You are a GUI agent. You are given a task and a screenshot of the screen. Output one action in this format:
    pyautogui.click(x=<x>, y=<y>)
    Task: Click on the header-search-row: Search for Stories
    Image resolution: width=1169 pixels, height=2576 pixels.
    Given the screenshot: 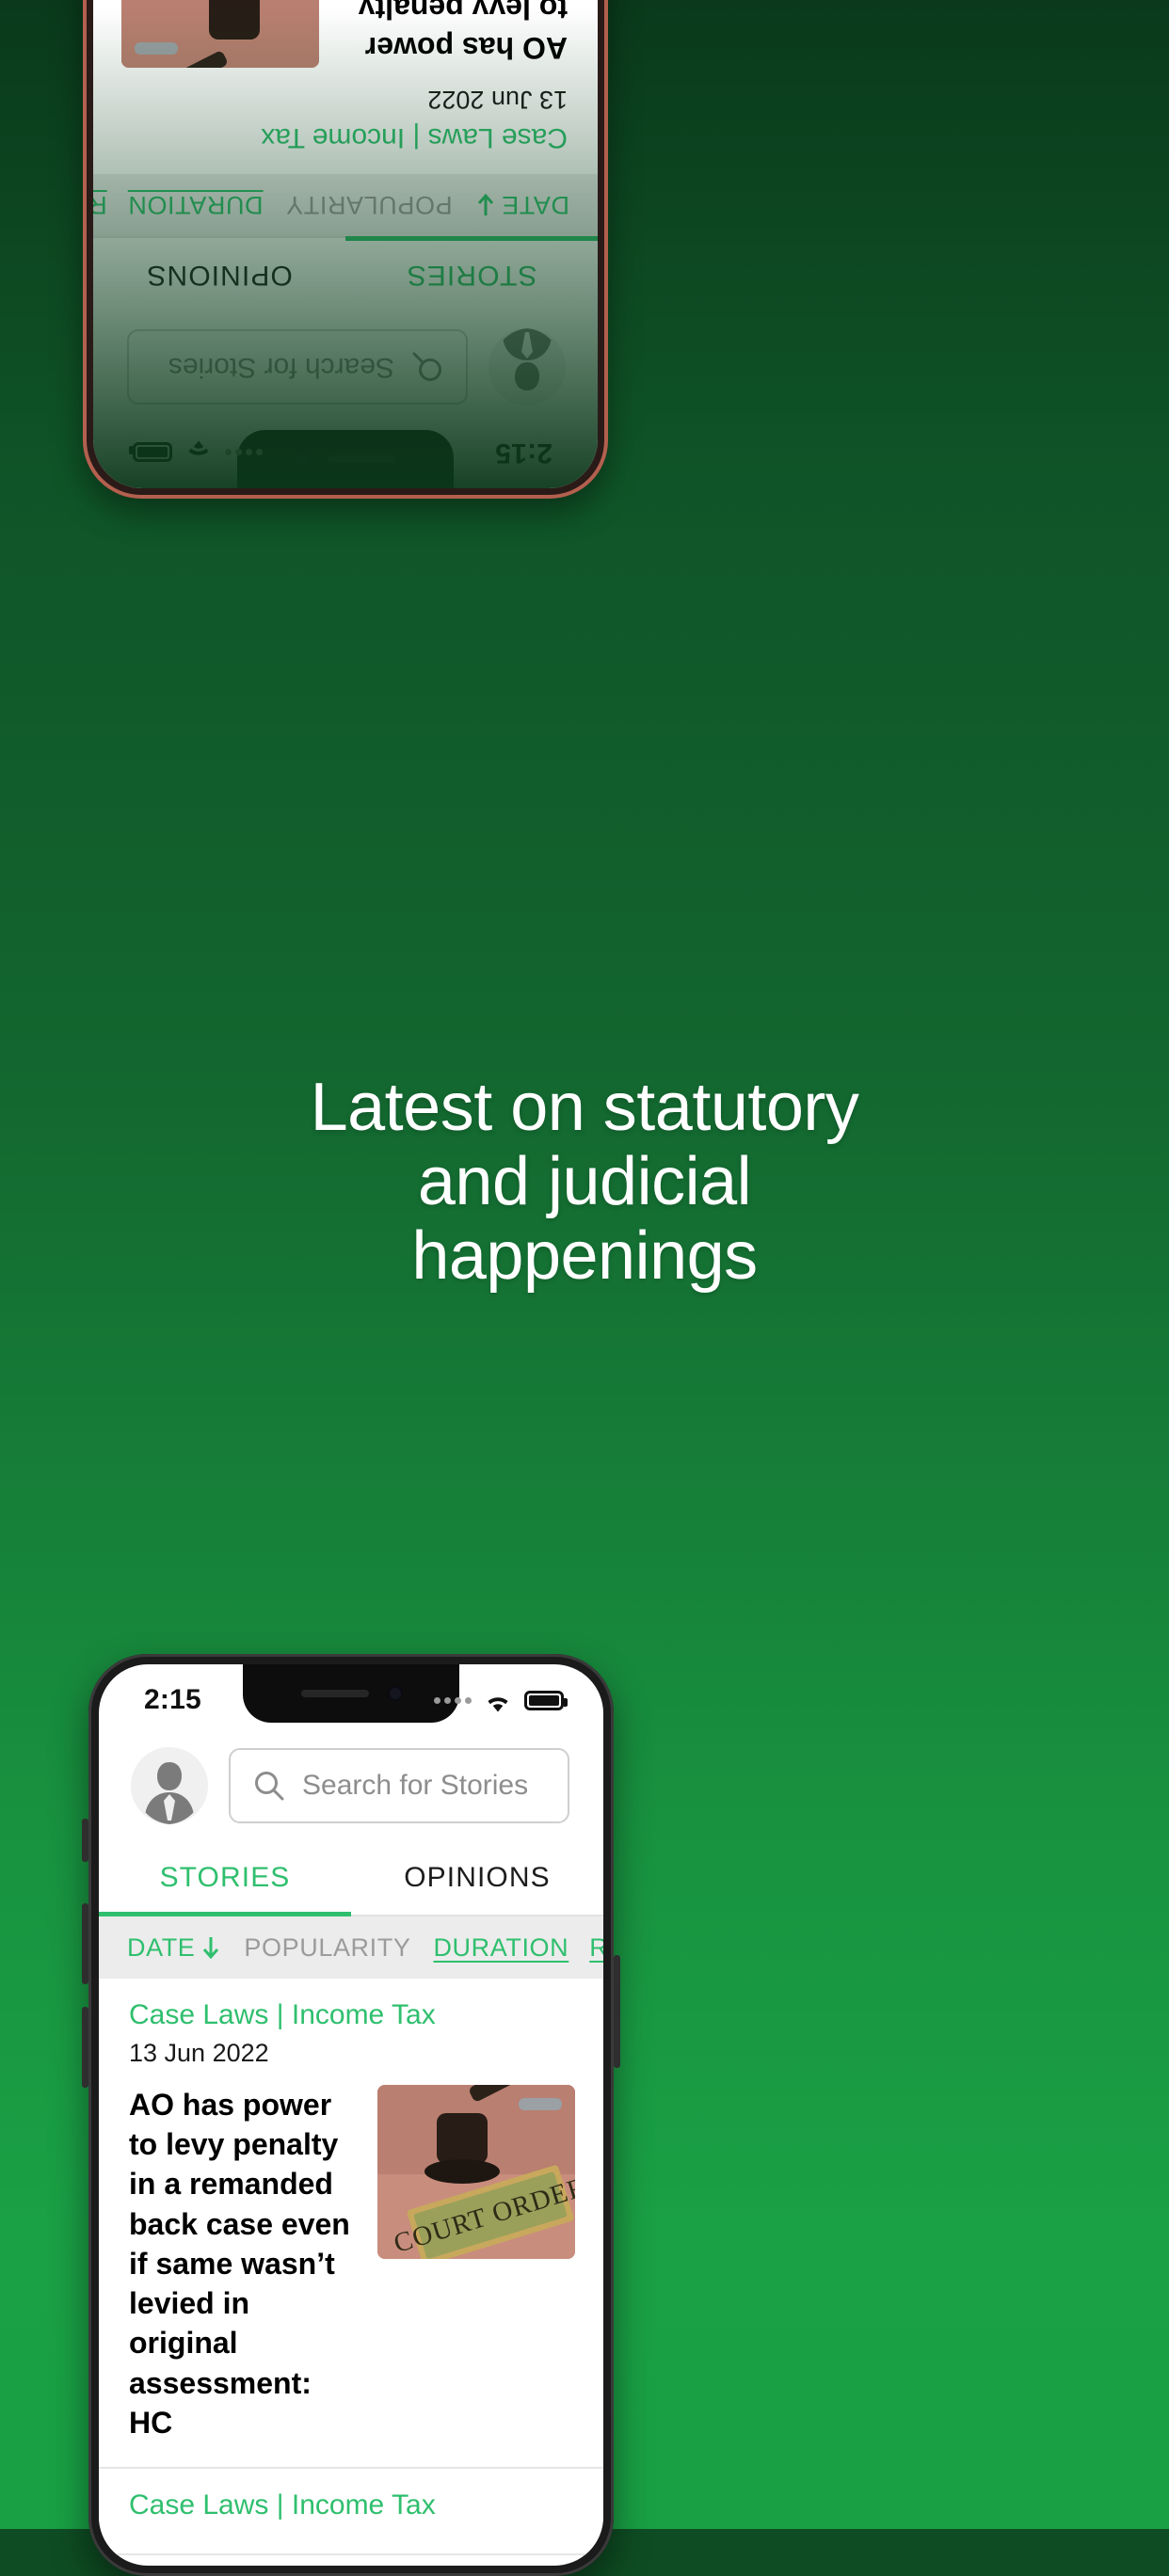 What is the action you would take?
    pyautogui.click(x=351, y=1791)
    